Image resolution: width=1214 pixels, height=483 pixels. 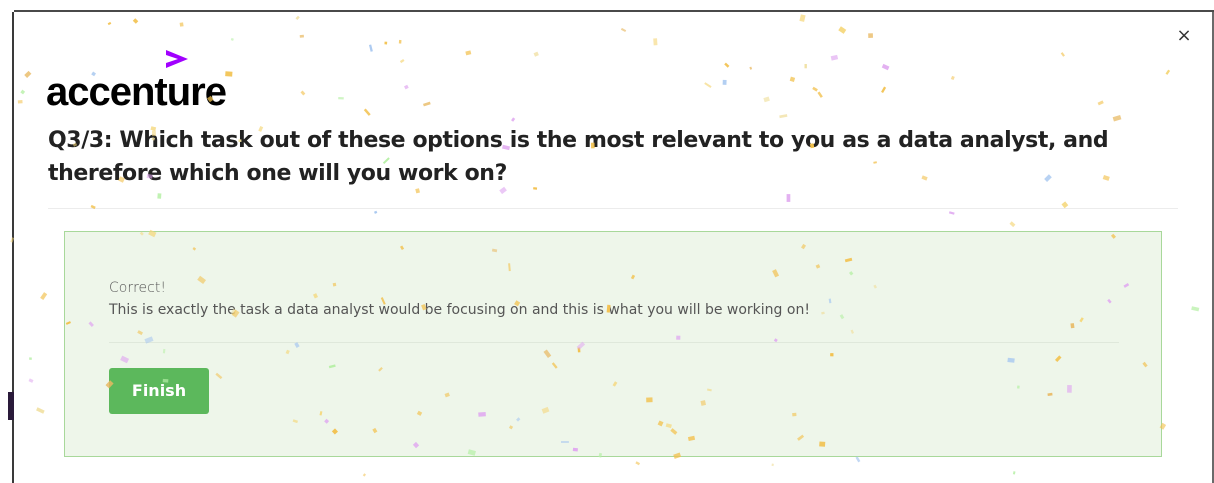 I want to click on header-divider, so click(x=613, y=208).